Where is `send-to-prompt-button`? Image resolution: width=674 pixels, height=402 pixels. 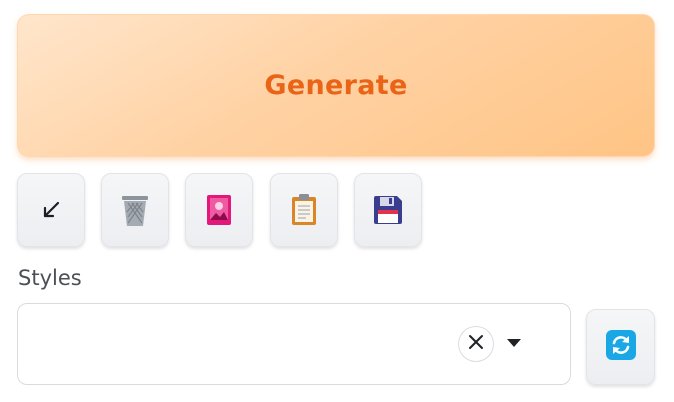
send-to-prompt-button is located at coordinates (51, 210).